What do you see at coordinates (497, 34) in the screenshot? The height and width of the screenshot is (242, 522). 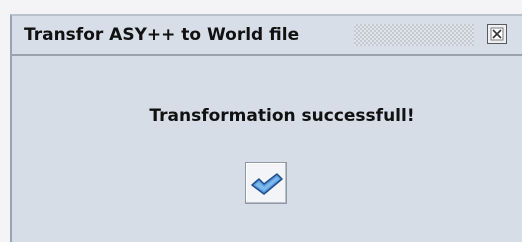 I see `close-button` at bounding box center [497, 34].